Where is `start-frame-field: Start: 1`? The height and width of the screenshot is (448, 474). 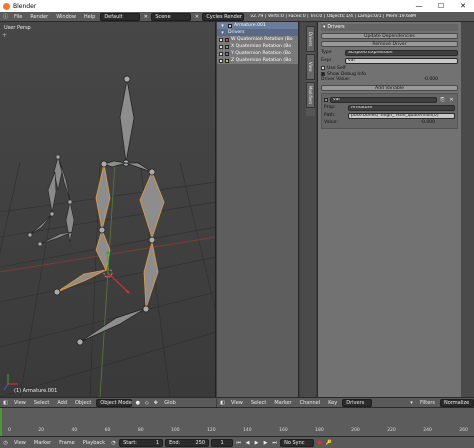 start-frame-field: Start: 1 is located at coordinates (141, 442).